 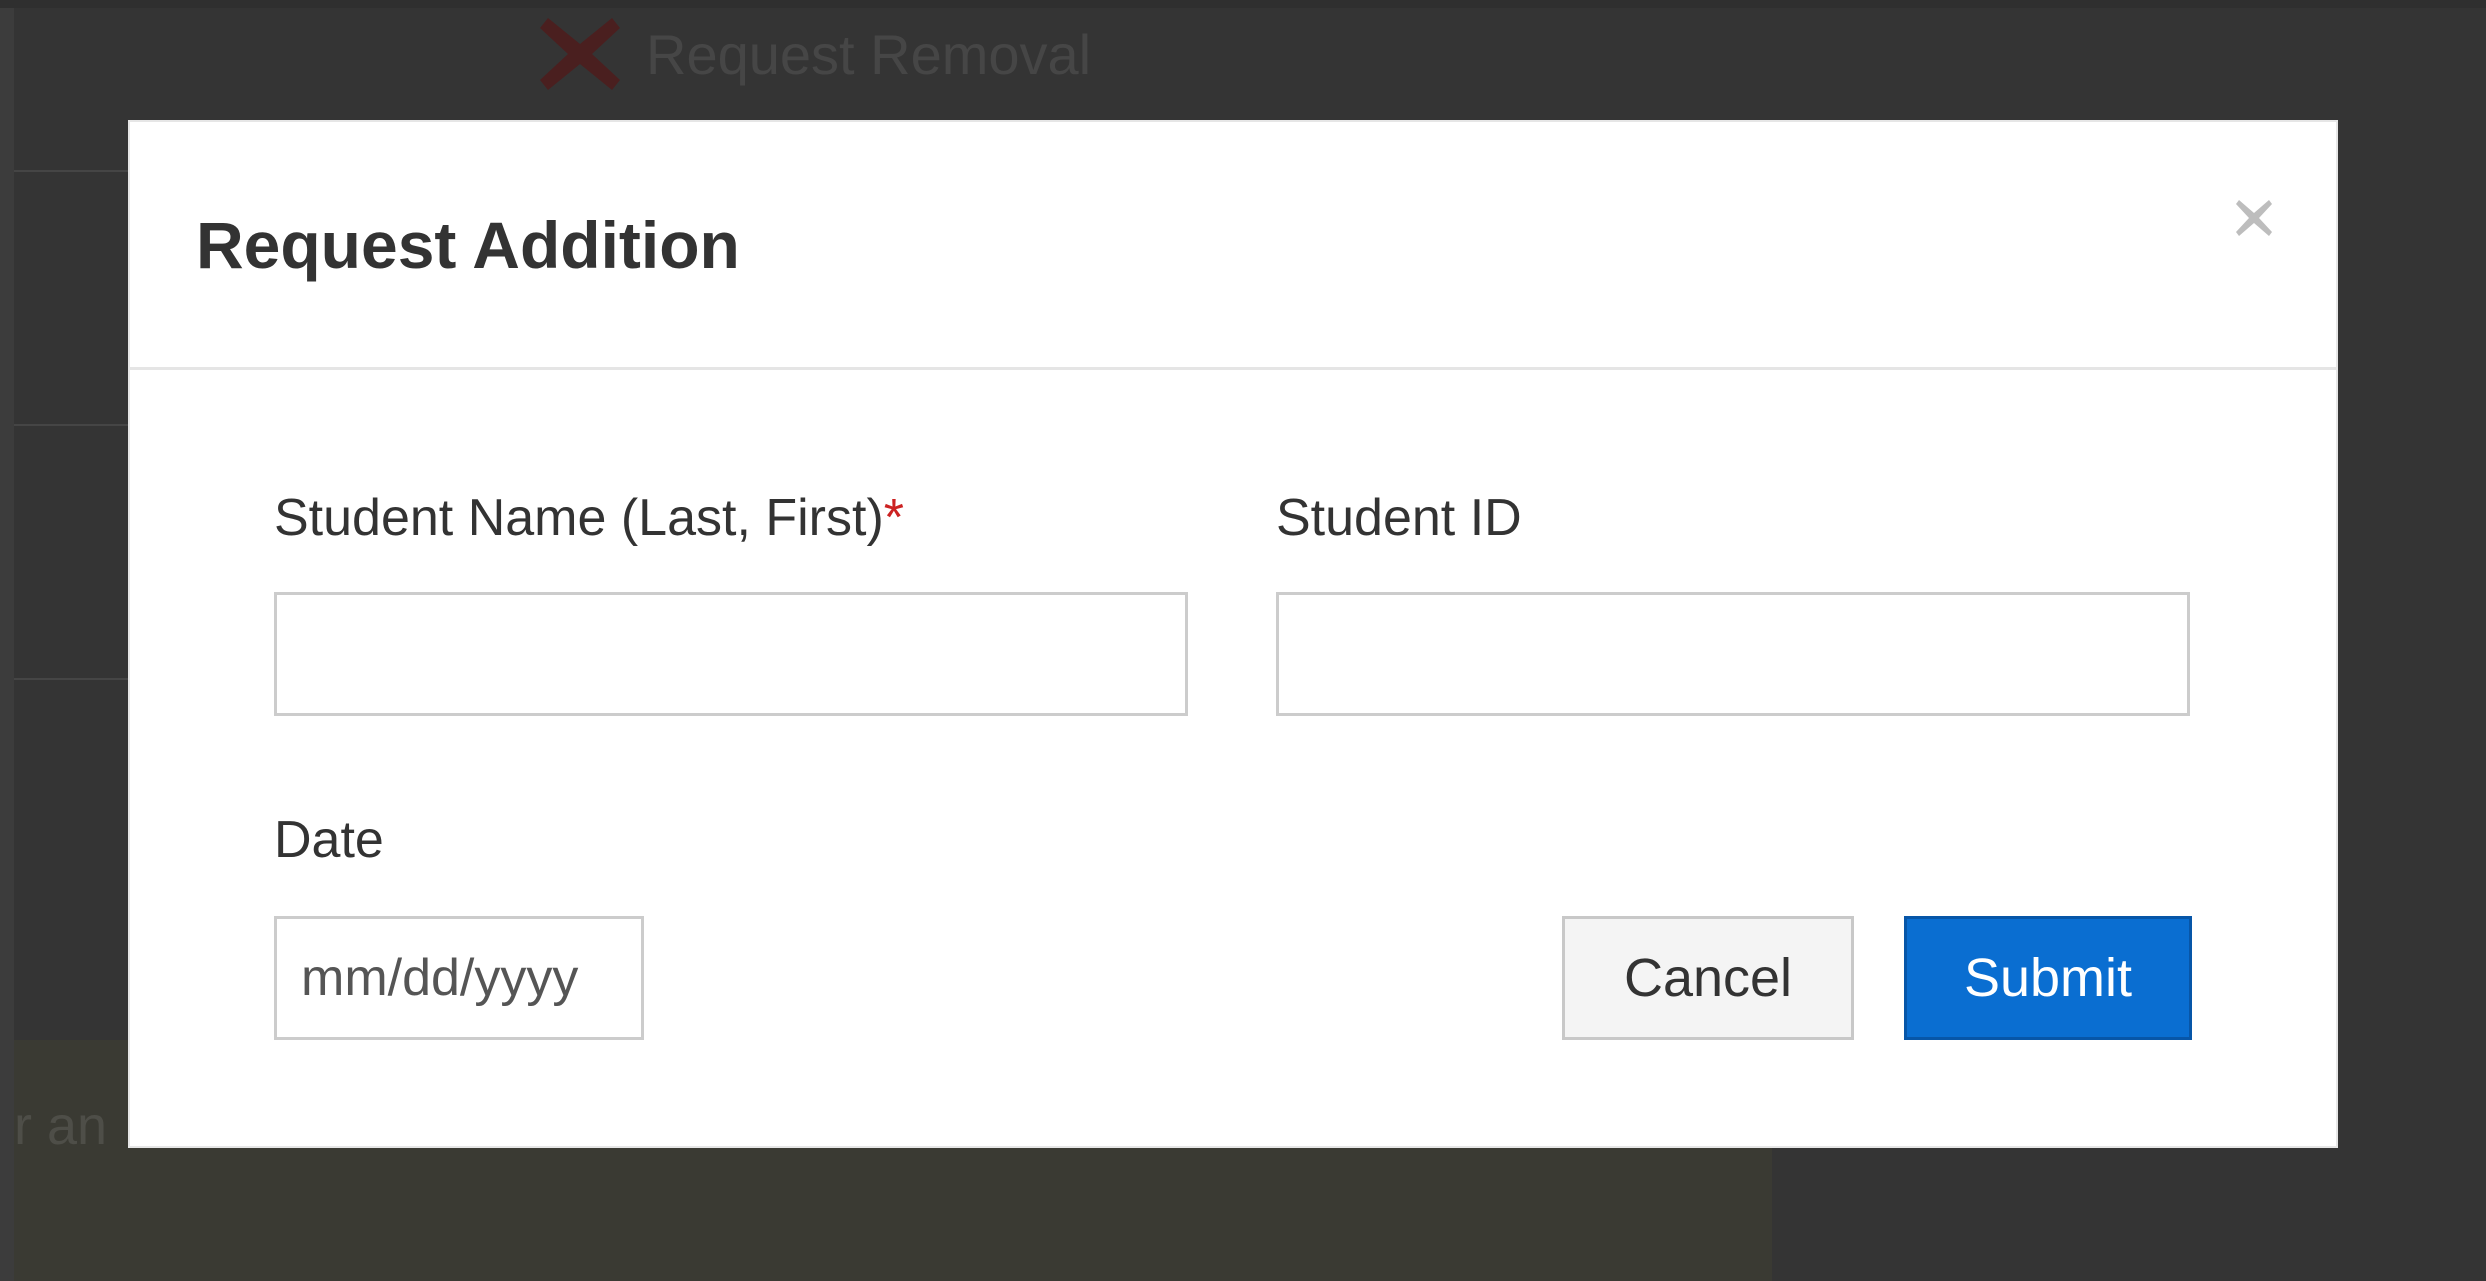 What do you see at coordinates (894, 518) in the screenshot?
I see `required-marker: *` at bounding box center [894, 518].